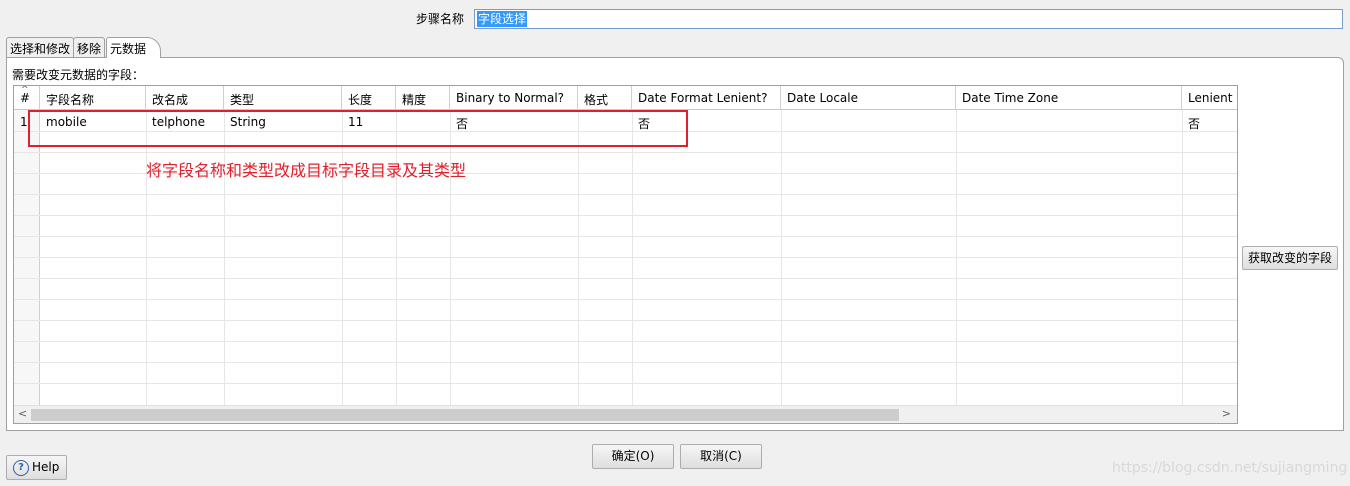  What do you see at coordinates (93, 98) in the screenshot?
I see `col-header-fieldname: 字段名称` at bounding box center [93, 98].